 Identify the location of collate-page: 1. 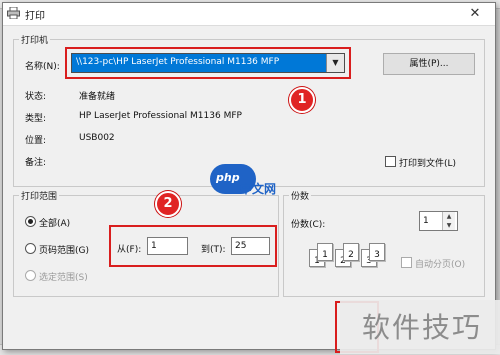
(325, 252).